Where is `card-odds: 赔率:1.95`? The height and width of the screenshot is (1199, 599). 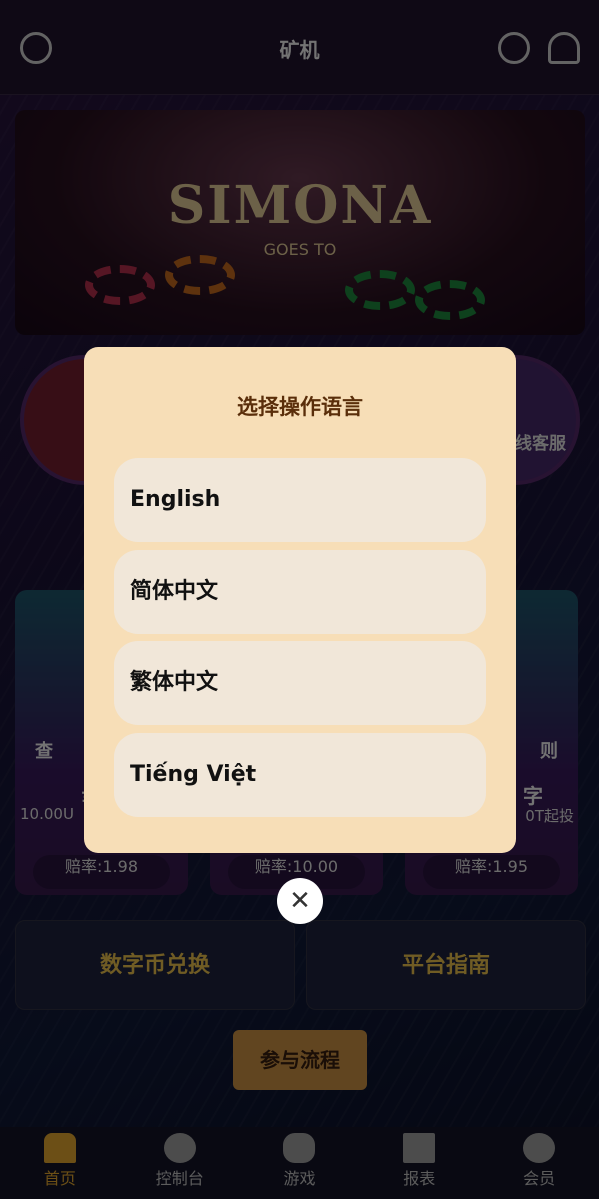 card-odds: 赔率:1.95 is located at coordinates (491, 866).